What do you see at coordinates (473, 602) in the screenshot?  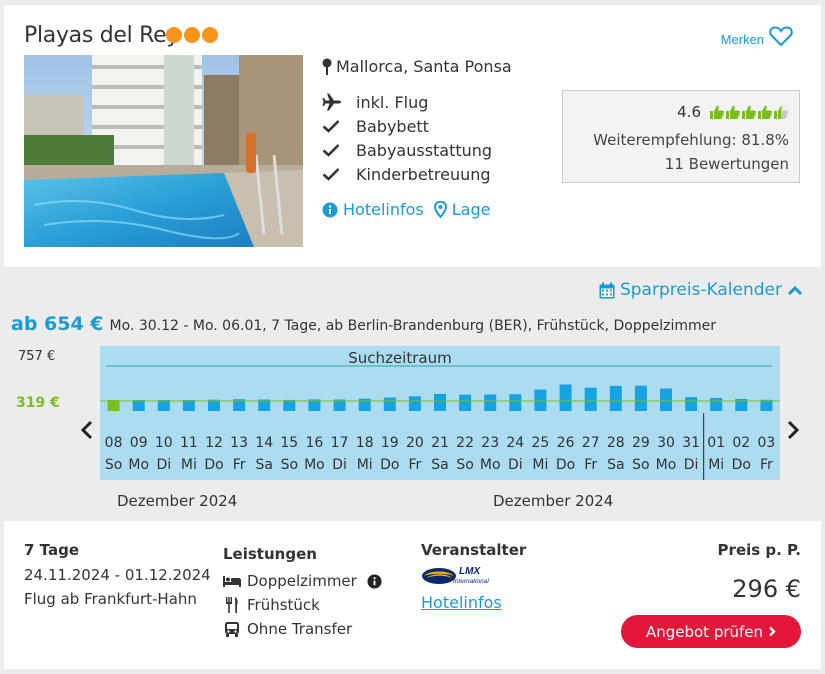 I see `operator-hotelinfos-link: Hotelinfos` at bounding box center [473, 602].